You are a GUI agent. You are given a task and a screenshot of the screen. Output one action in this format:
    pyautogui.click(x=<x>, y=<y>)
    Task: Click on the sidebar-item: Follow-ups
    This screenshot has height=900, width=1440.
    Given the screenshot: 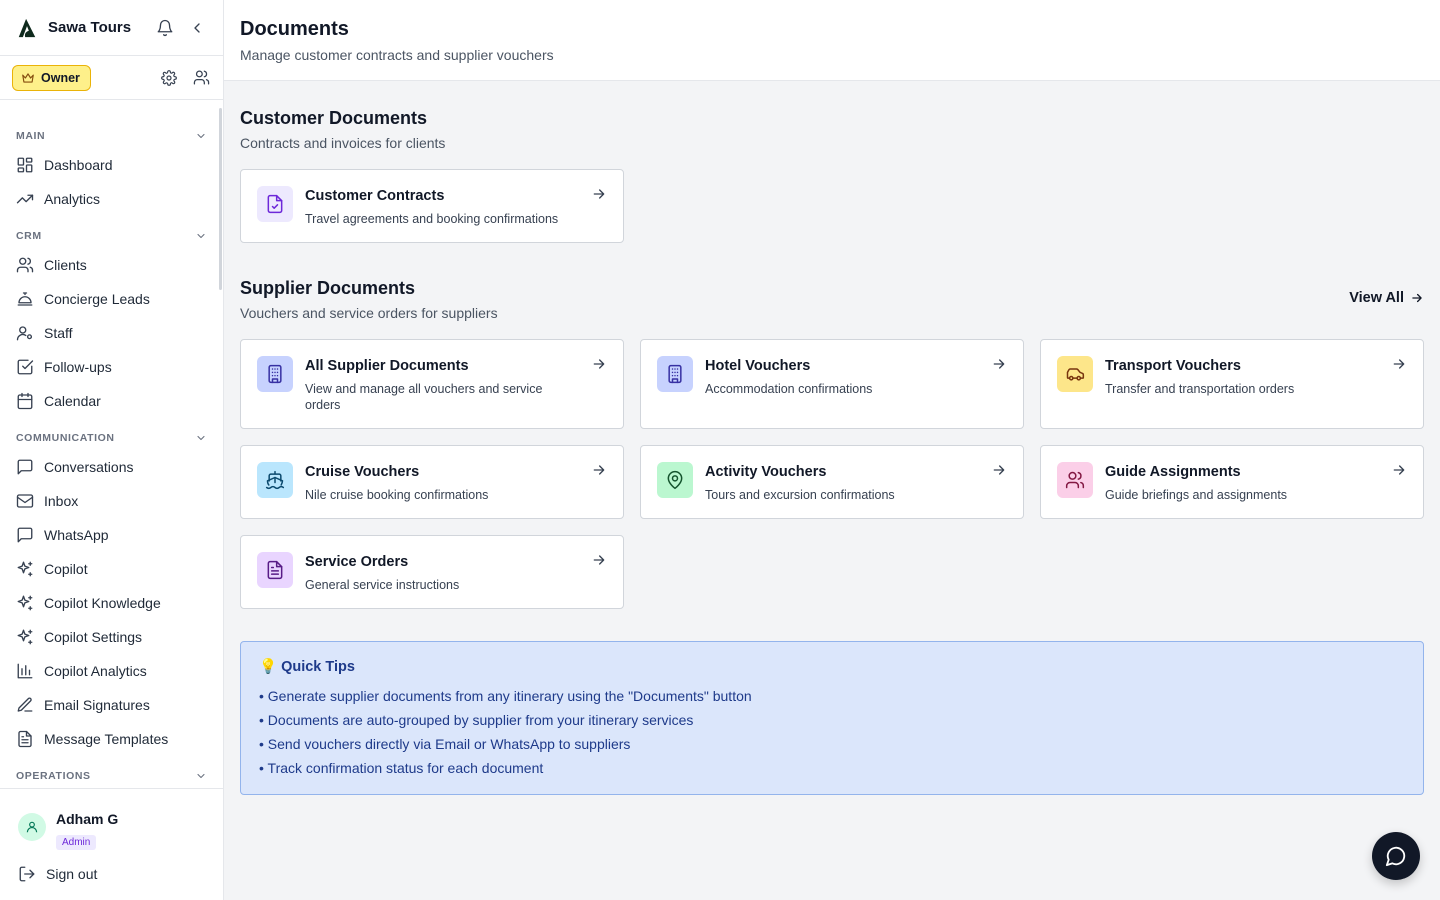 What is the action you would take?
    pyautogui.click(x=111, y=367)
    